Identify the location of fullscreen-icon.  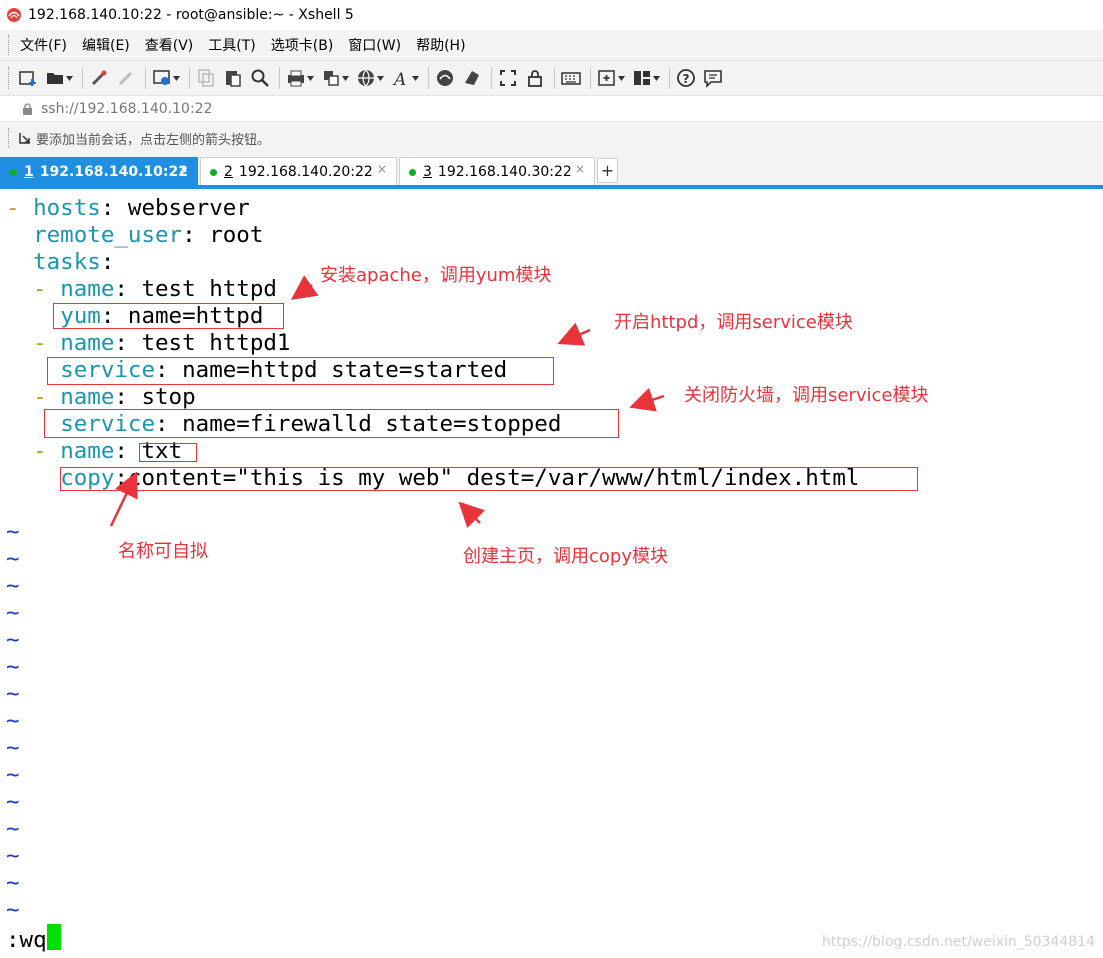
(508, 78).